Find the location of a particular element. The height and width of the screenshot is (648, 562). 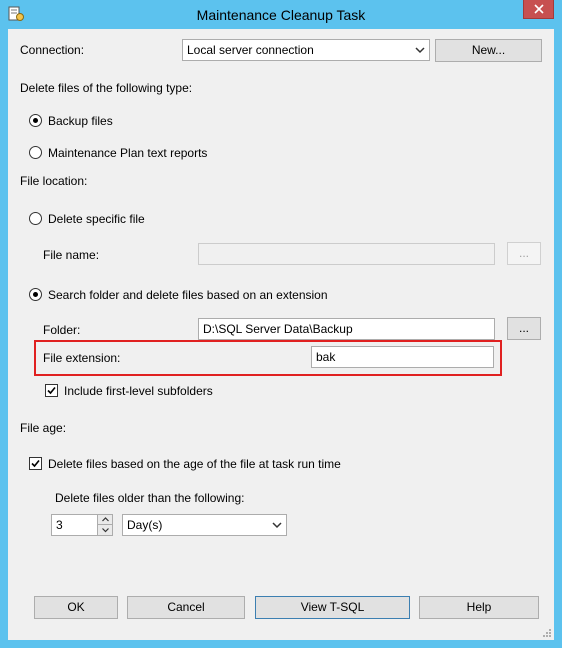

age-unit-value: Day(s) is located at coordinates (145, 525).